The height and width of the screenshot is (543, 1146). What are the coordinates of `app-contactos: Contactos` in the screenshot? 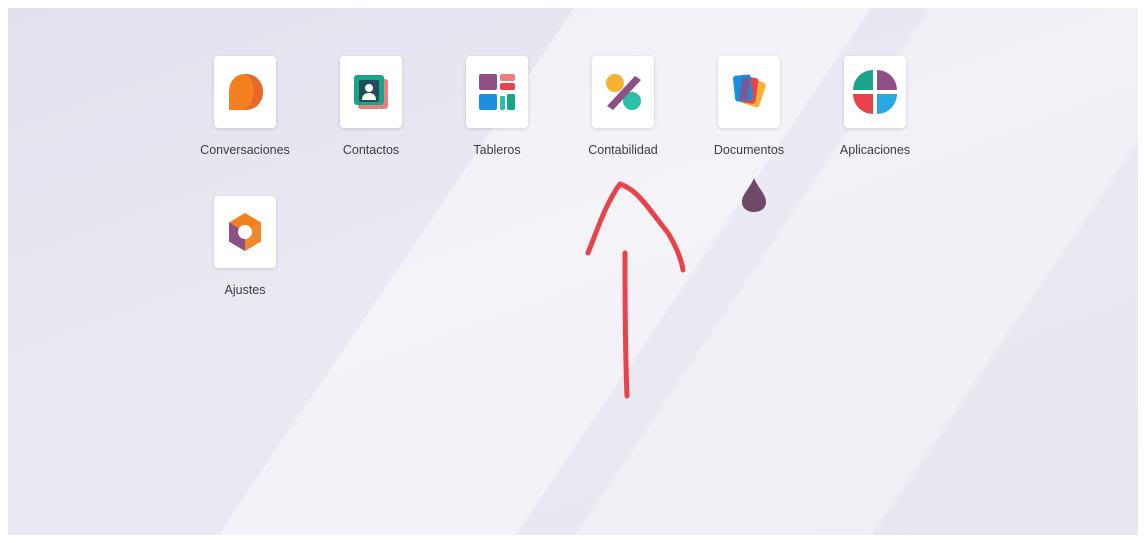 It's located at (371, 106).